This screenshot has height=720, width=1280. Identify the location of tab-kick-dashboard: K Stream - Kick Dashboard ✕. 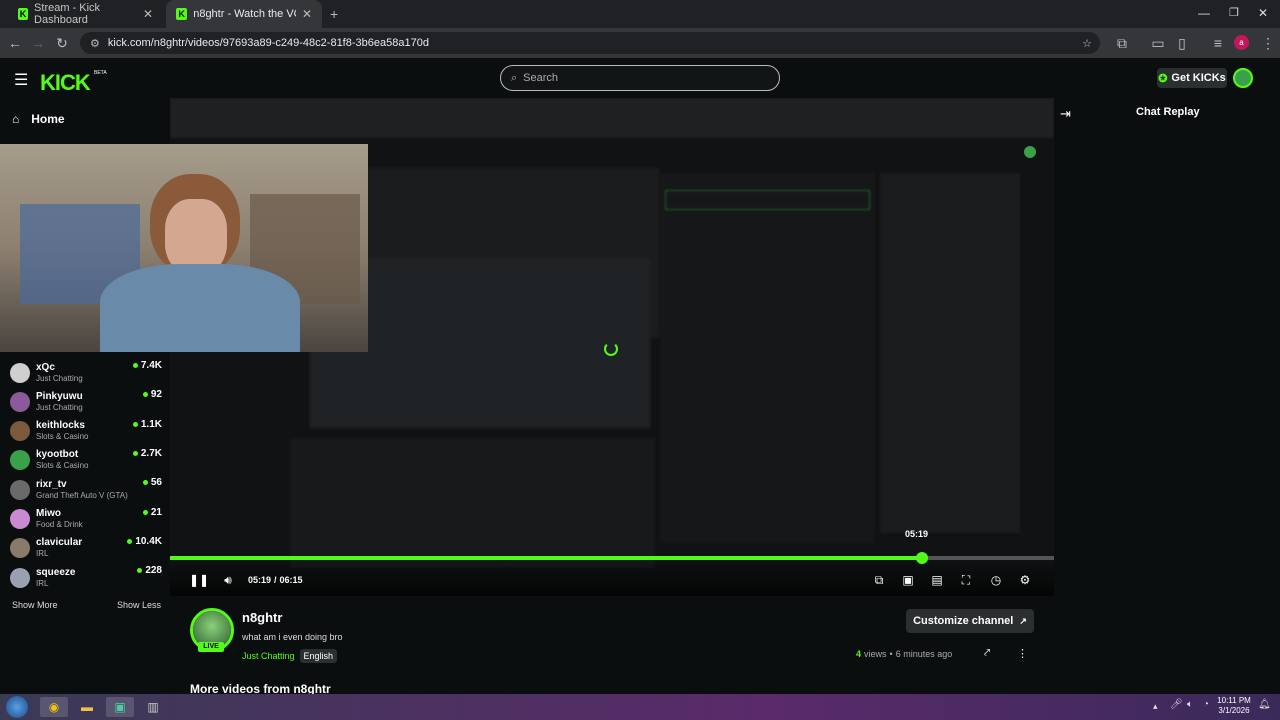
(85, 14).